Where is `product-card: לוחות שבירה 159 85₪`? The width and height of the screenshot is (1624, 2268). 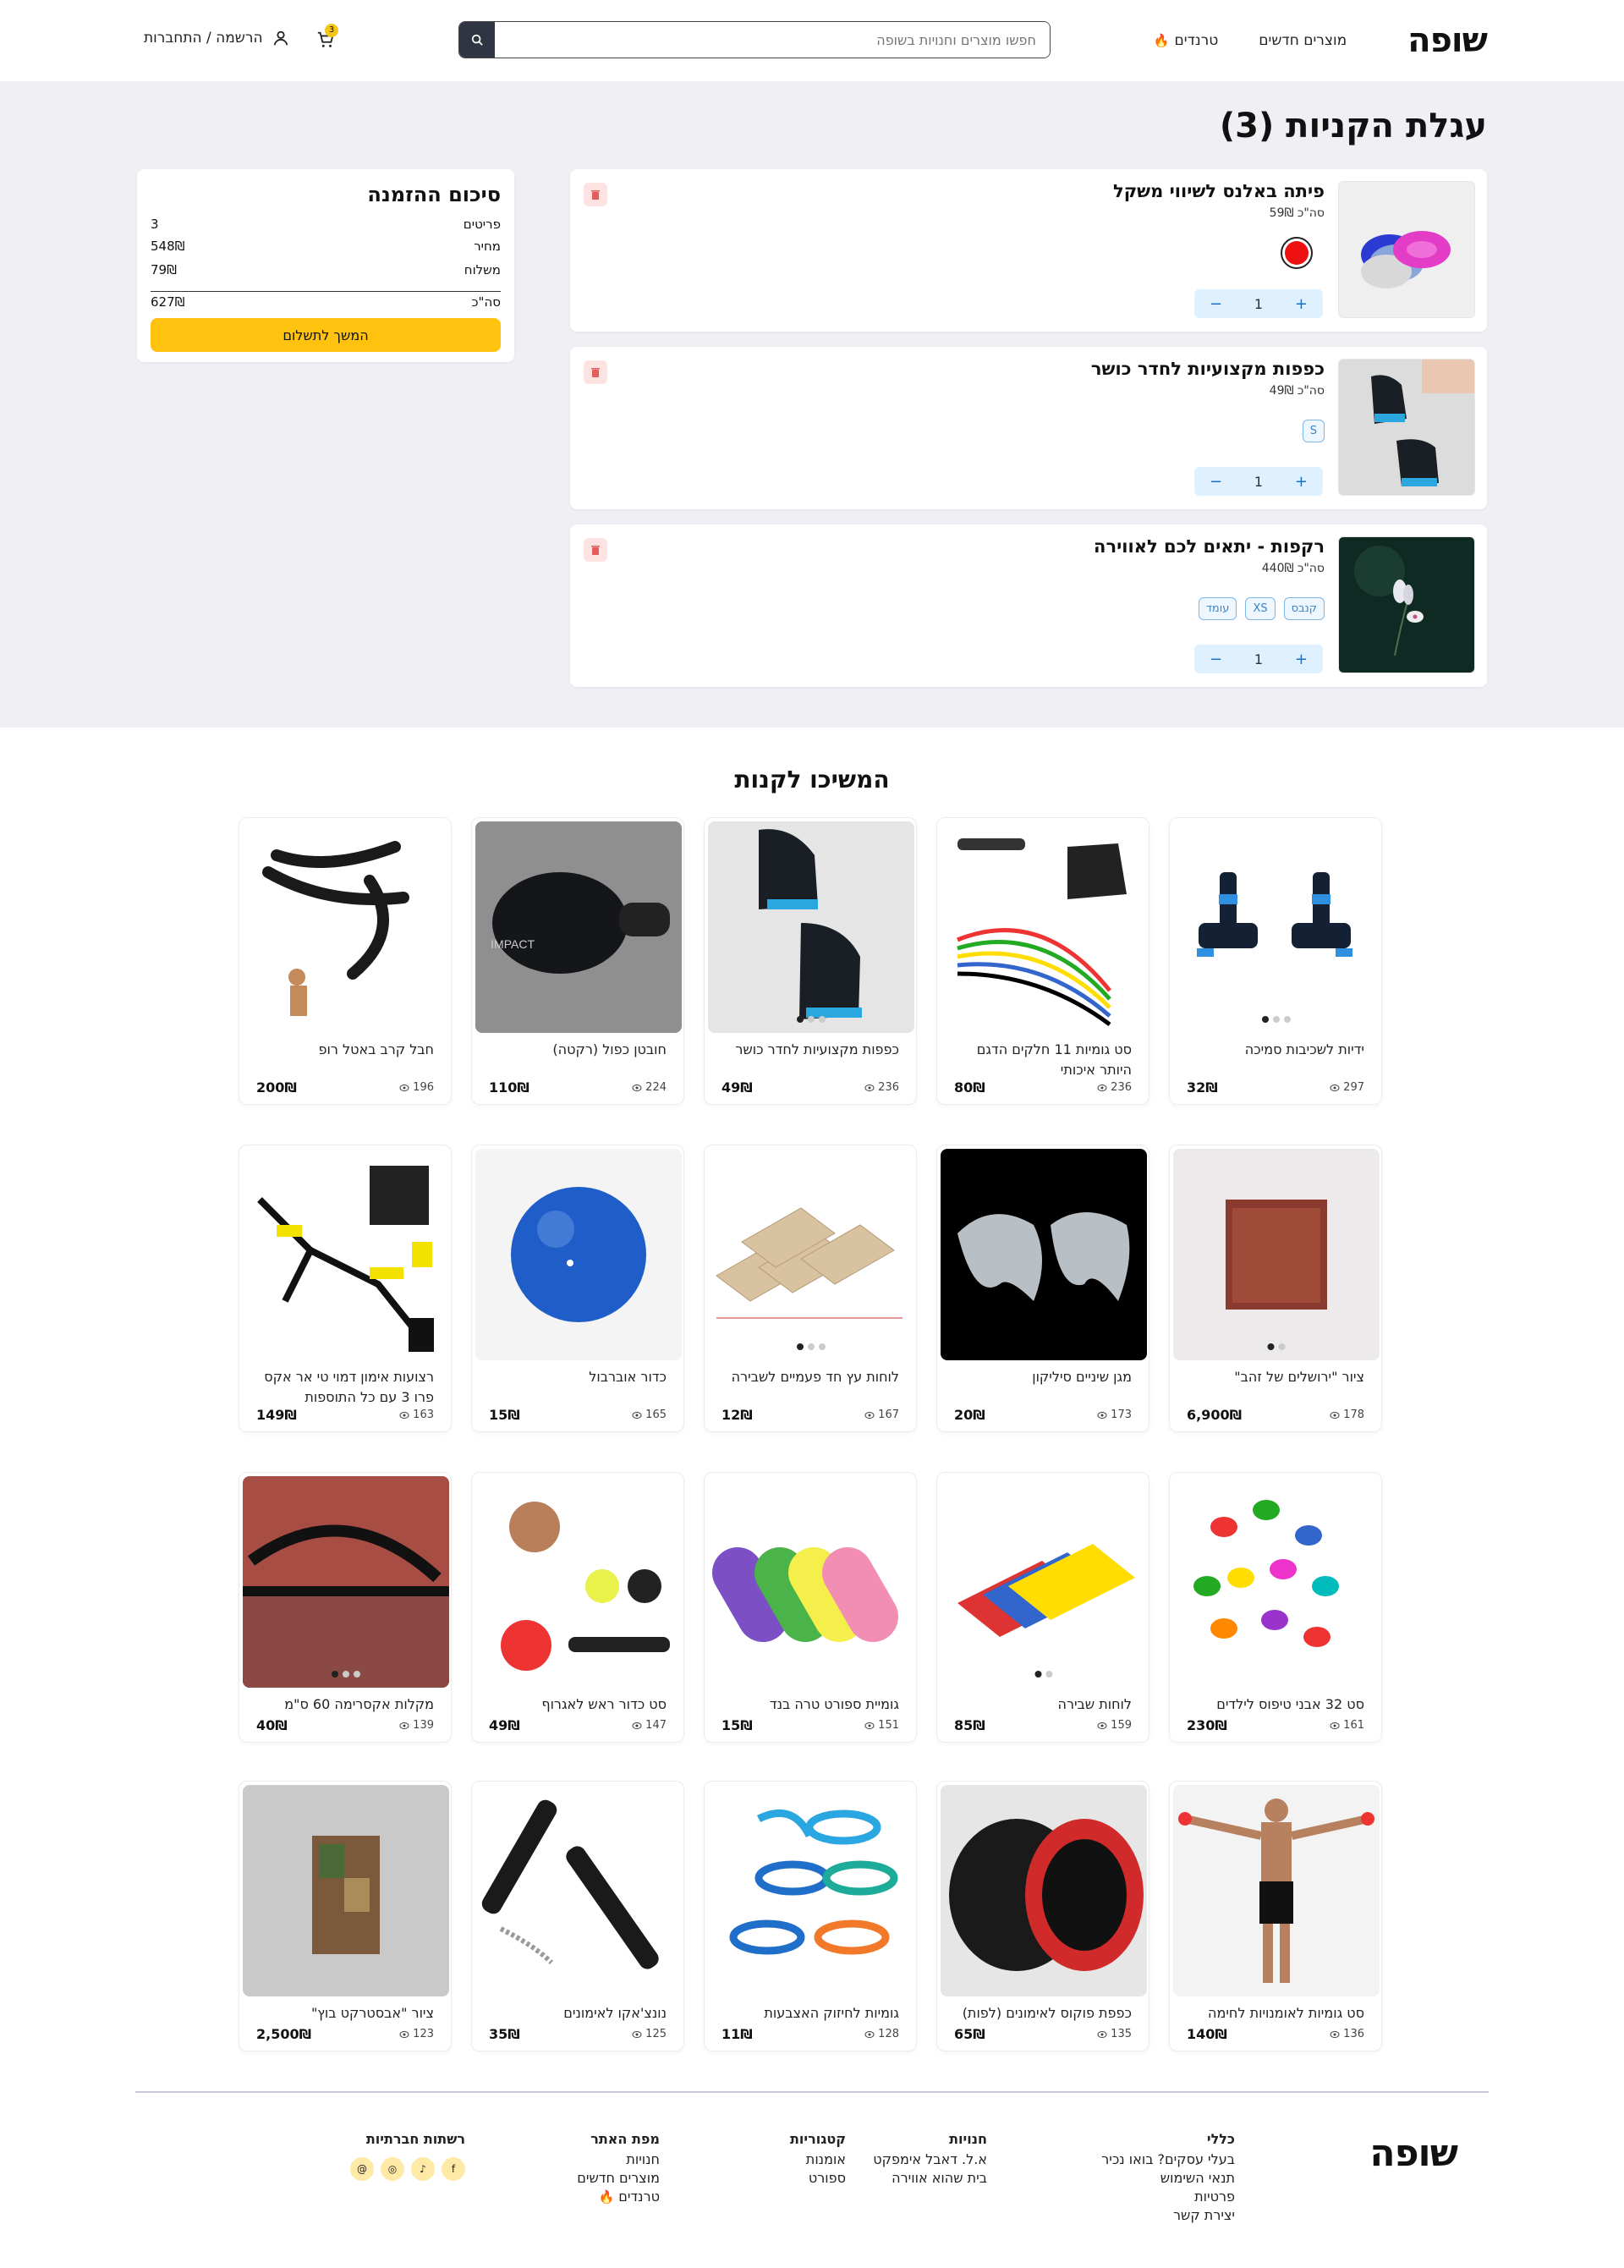
product-card: לוחות שבירה 159 85₪ is located at coordinates (1043, 1607).